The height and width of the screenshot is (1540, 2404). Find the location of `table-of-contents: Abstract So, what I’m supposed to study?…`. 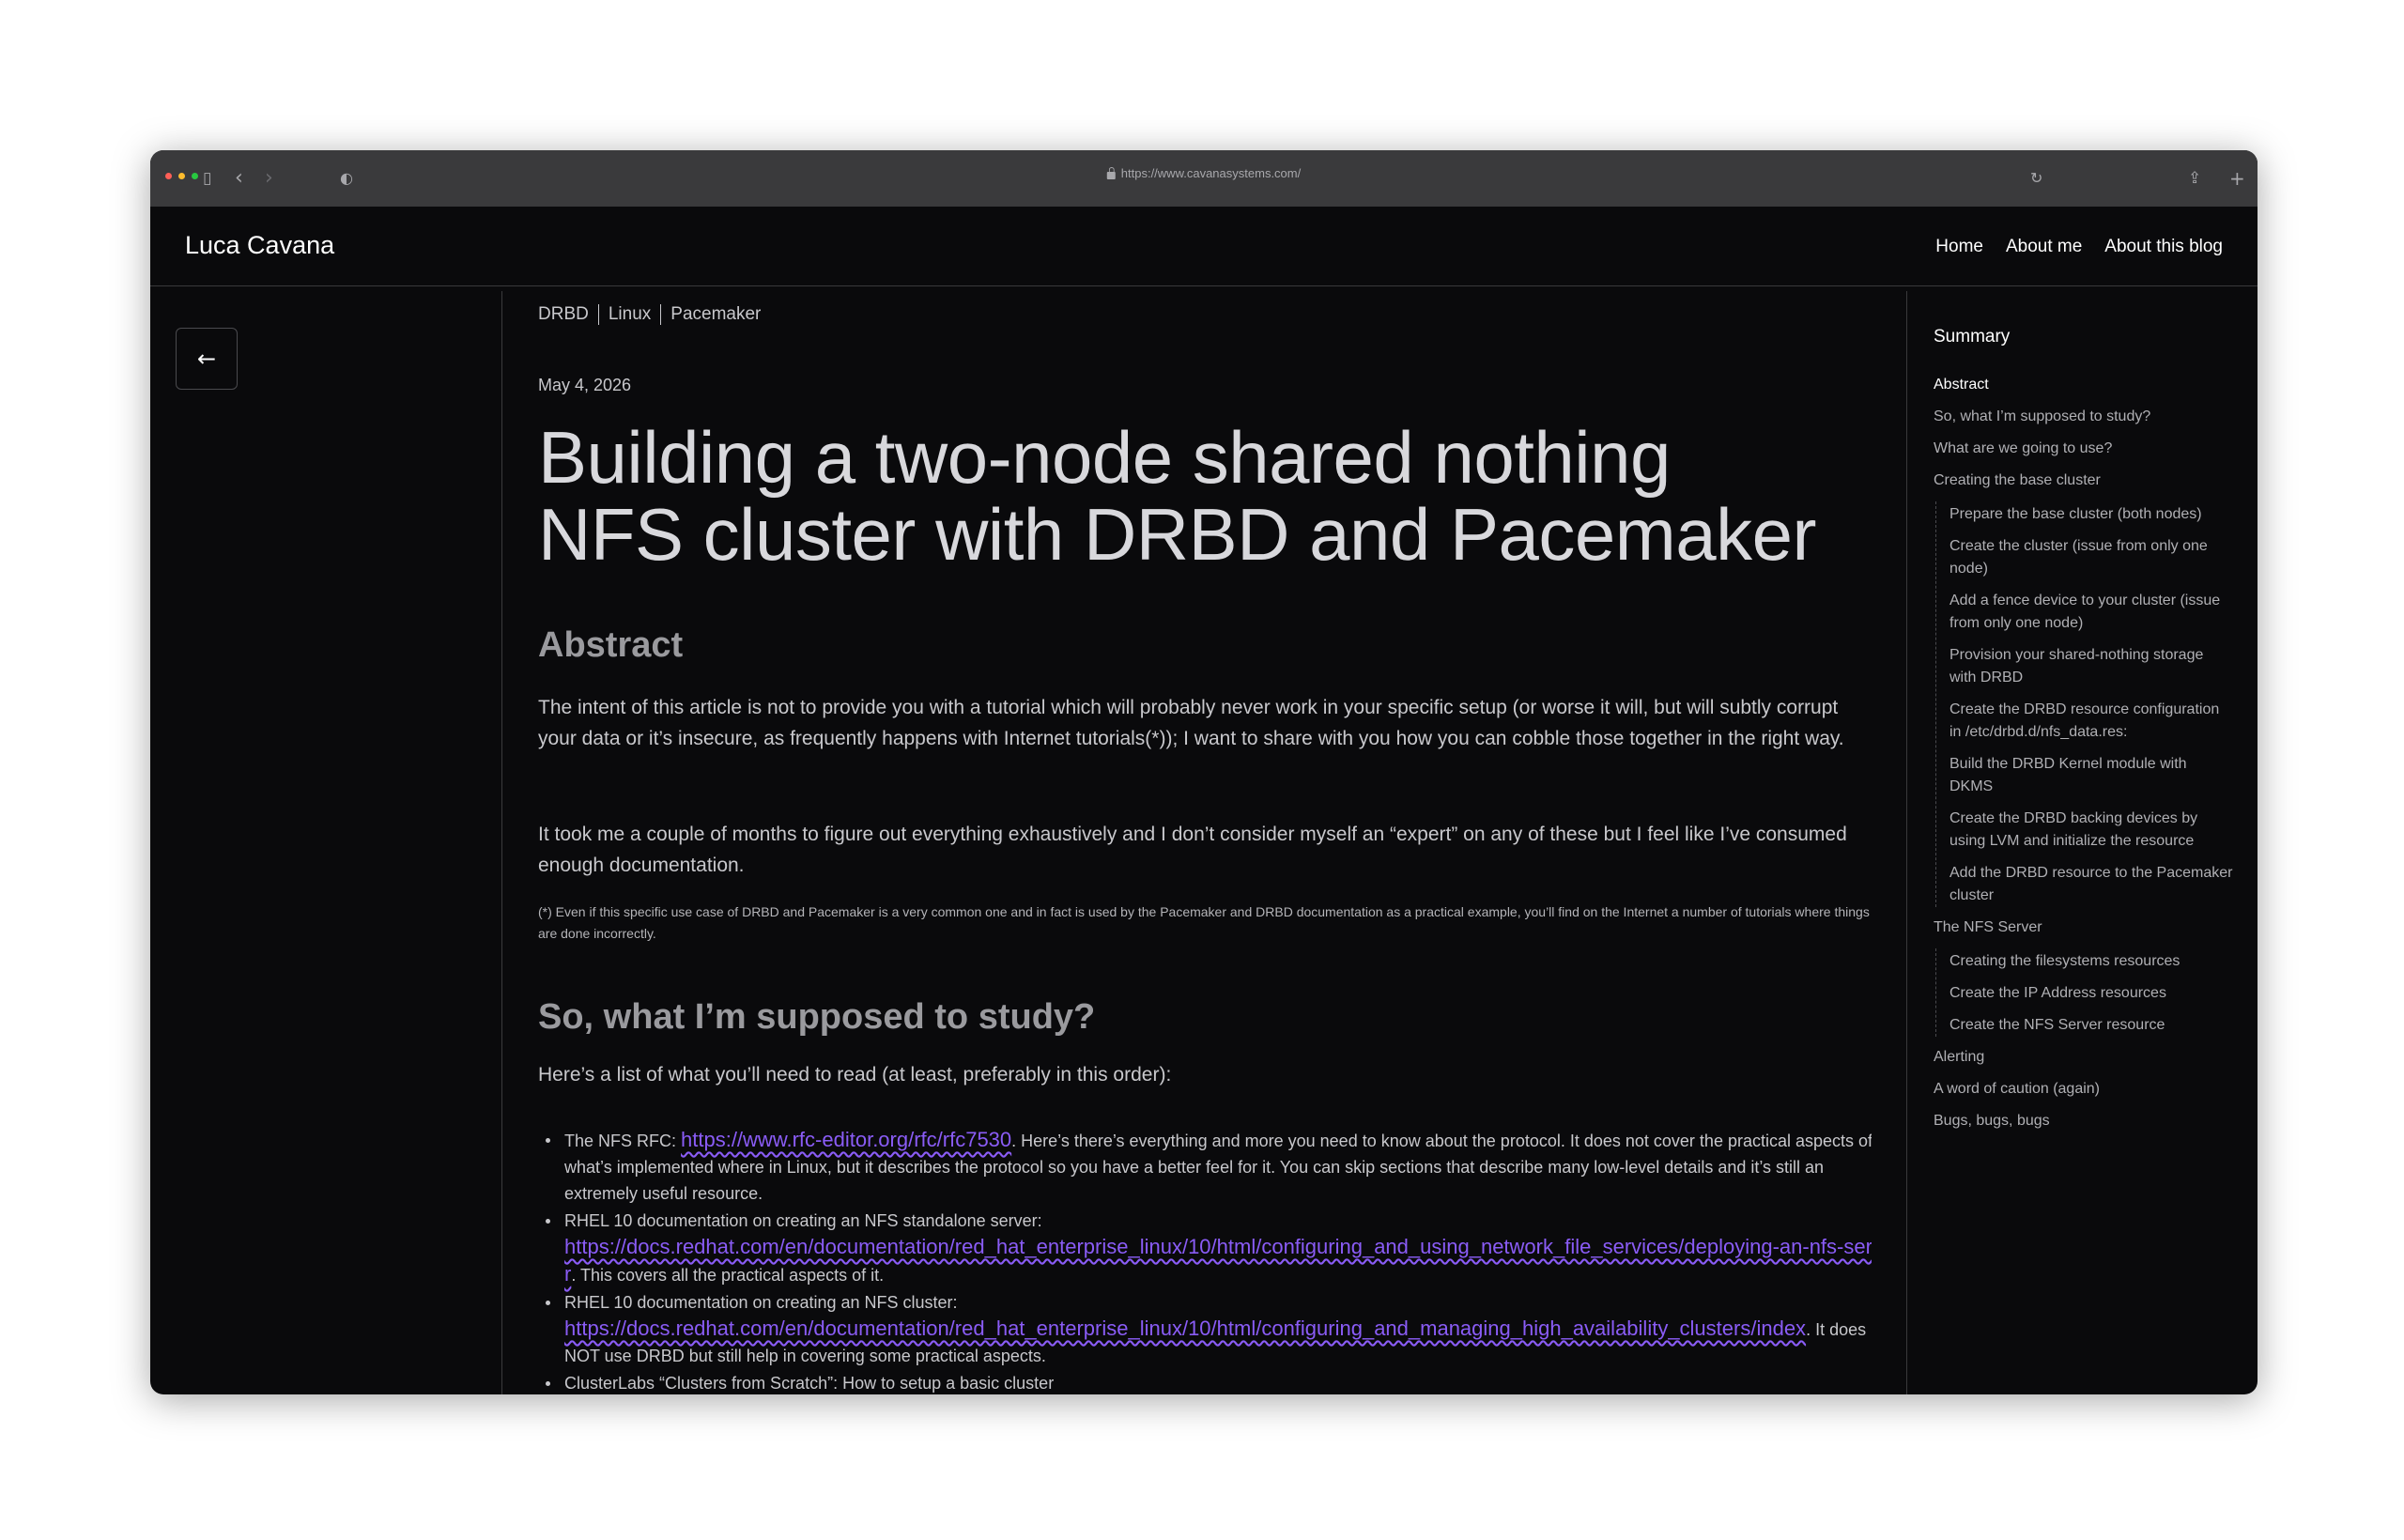

table-of-contents: Abstract So, what I’m supposed to study?… is located at coordinates (2084, 758).